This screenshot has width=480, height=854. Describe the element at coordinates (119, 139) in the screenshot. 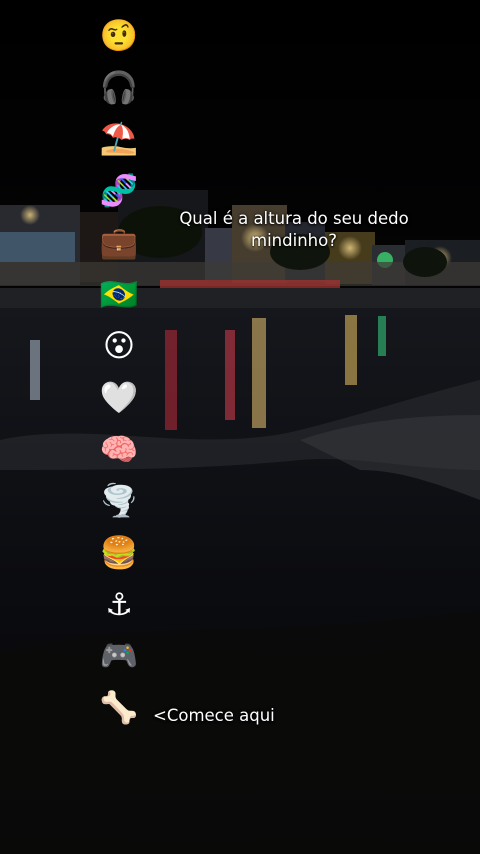

I see `beach-umbrella-icon: ⛱️` at that location.